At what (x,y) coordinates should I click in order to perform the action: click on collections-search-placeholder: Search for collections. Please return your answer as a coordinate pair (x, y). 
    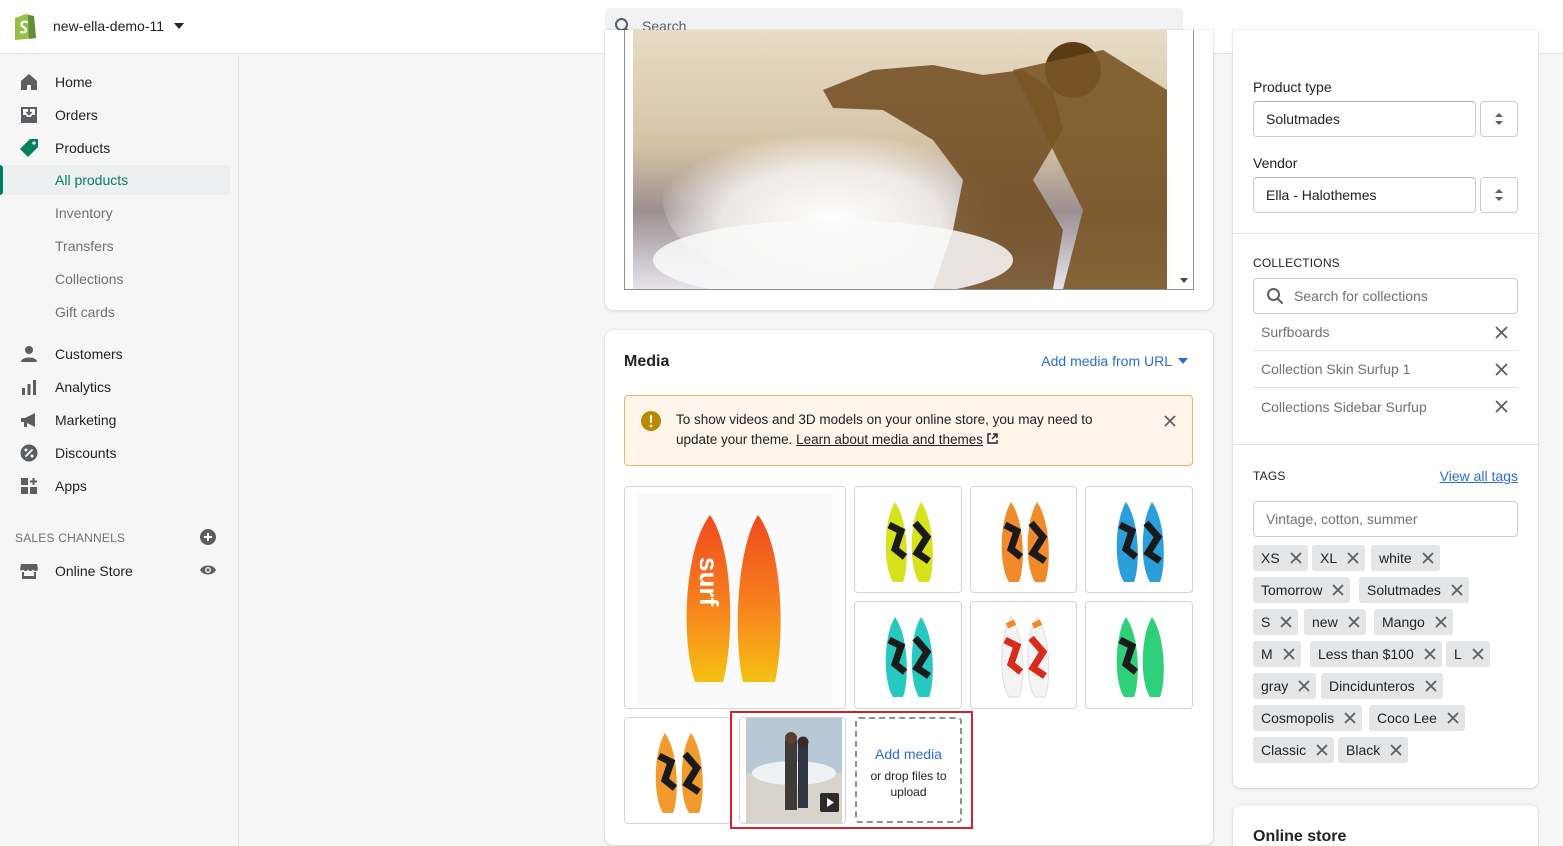
    Looking at the image, I should click on (1361, 296).